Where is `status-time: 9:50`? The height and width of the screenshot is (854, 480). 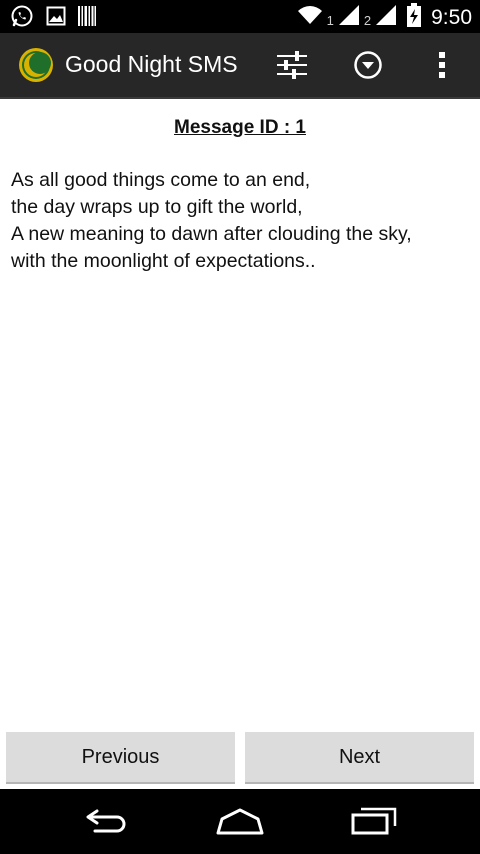 status-time: 9:50 is located at coordinates (451, 17).